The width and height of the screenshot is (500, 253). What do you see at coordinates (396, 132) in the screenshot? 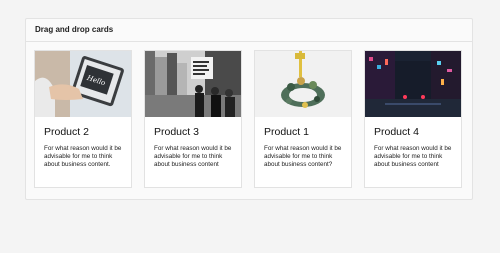
I see `card-title: Product 4` at bounding box center [396, 132].